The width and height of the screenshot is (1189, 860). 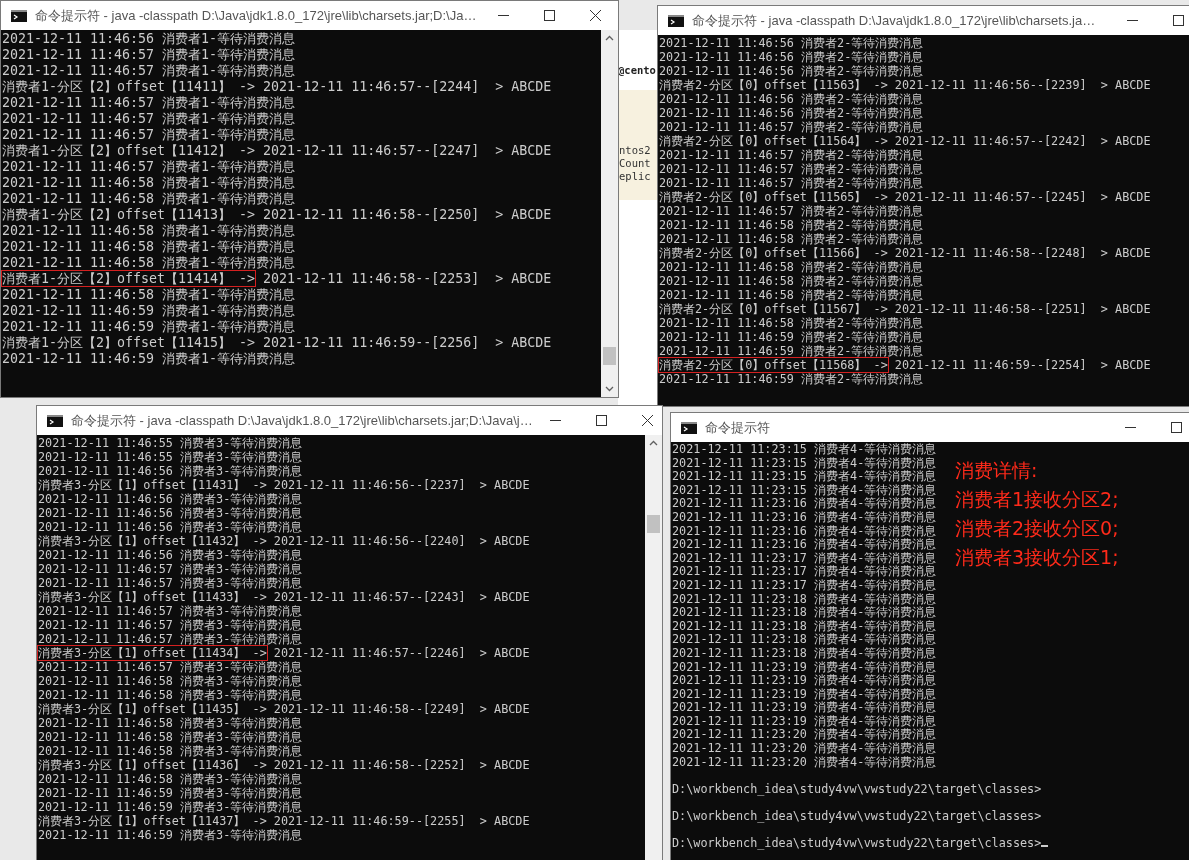 What do you see at coordinates (905, 309) in the screenshot?
I see `console-line: 消费者2-分区【0】offset【11567】 -> 2021-12-11 11:46:58--[2251] > ABCDE` at bounding box center [905, 309].